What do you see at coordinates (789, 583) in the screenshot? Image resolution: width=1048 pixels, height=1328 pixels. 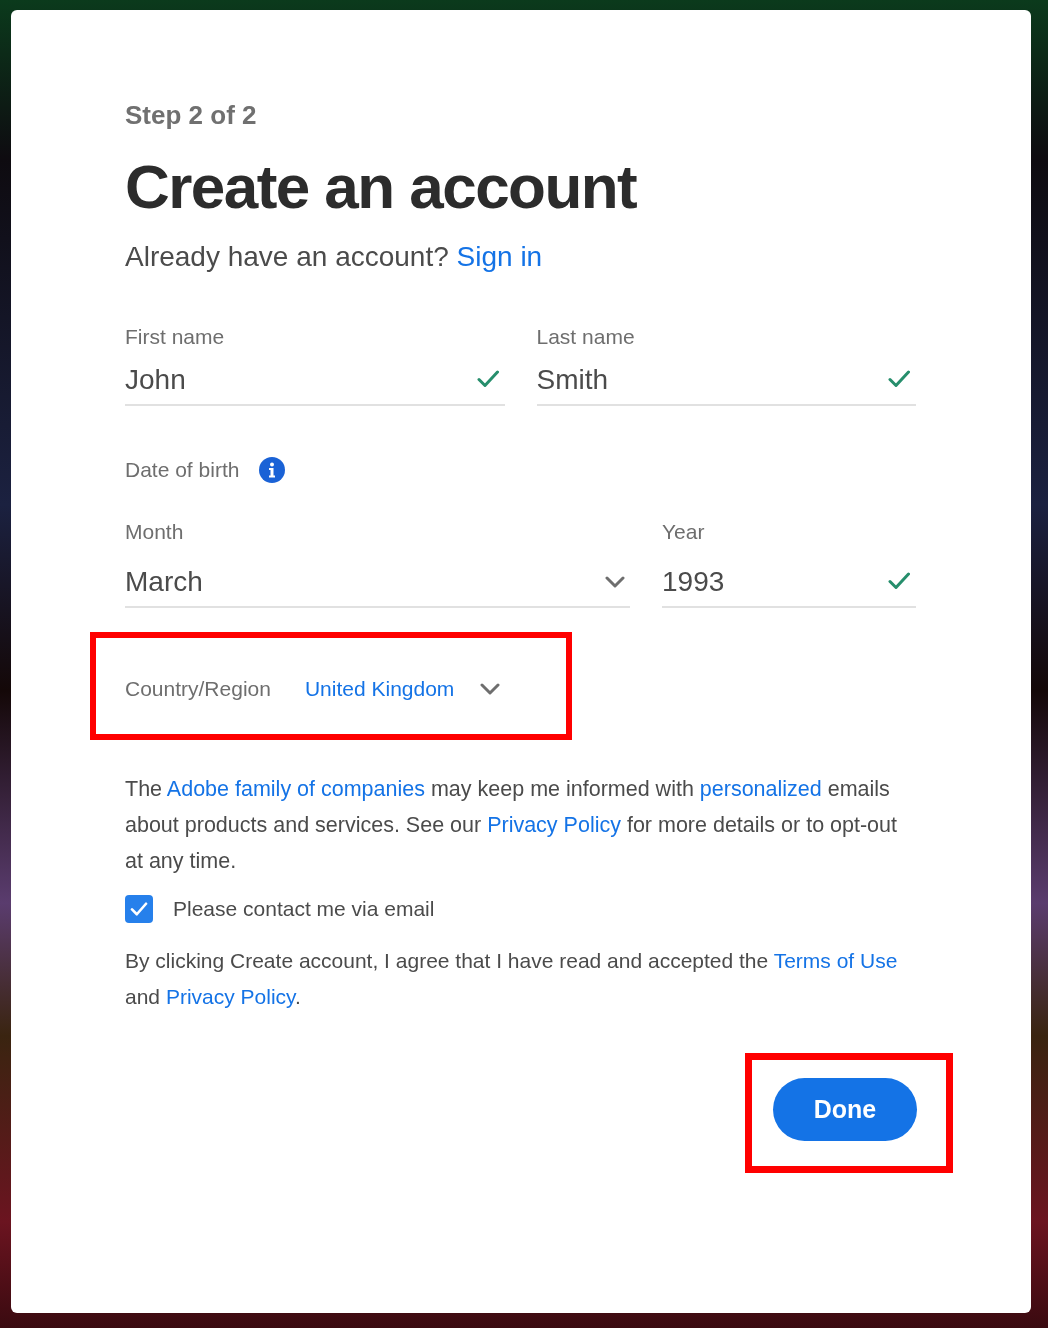 I see `text-field: 1993` at bounding box center [789, 583].